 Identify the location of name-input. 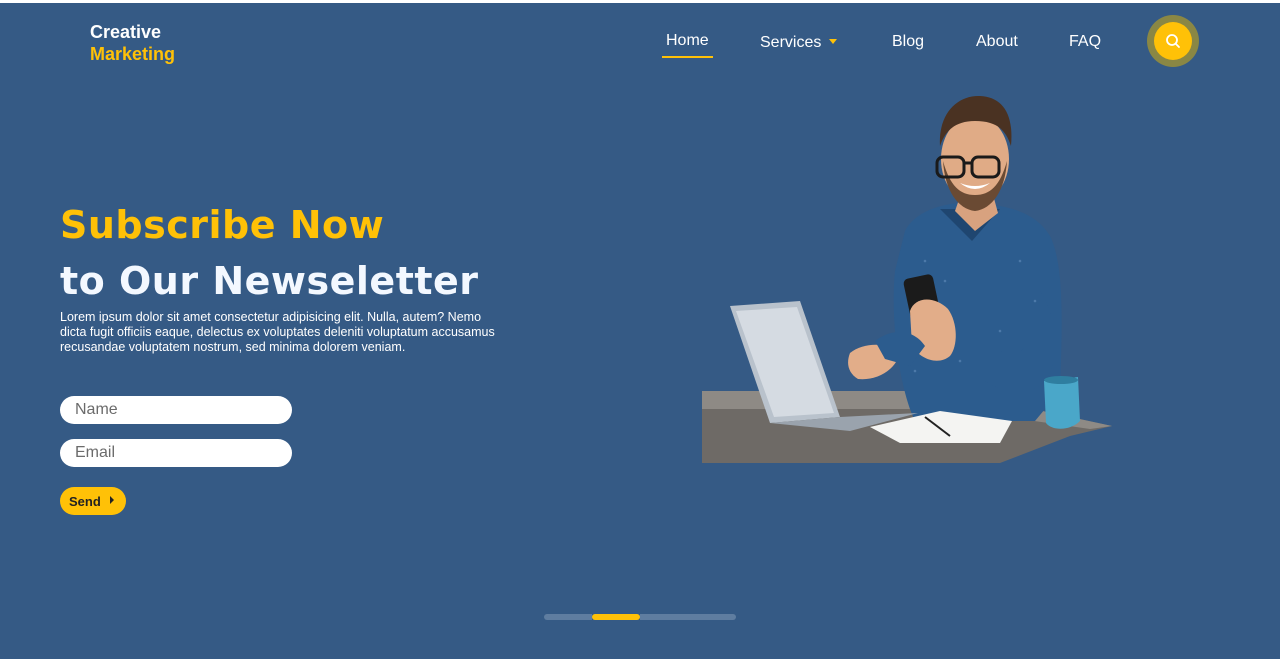
(176, 410).